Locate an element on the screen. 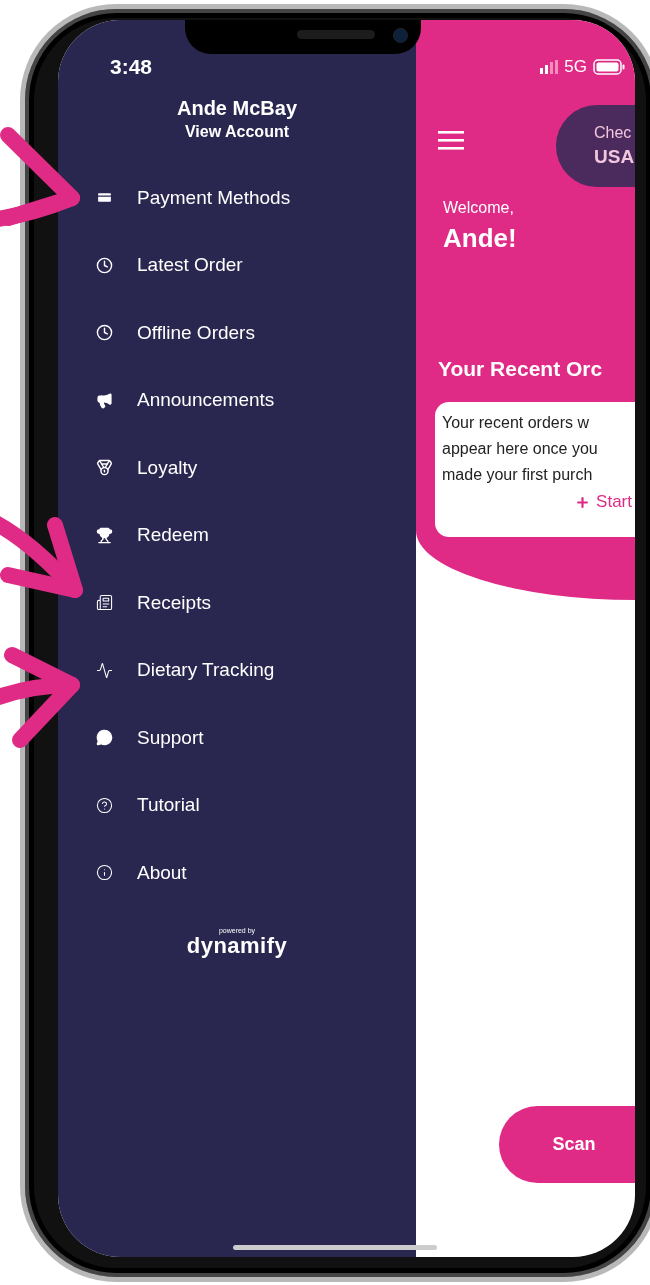  brand-logo: dynamify is located at coordinates (237, 945).